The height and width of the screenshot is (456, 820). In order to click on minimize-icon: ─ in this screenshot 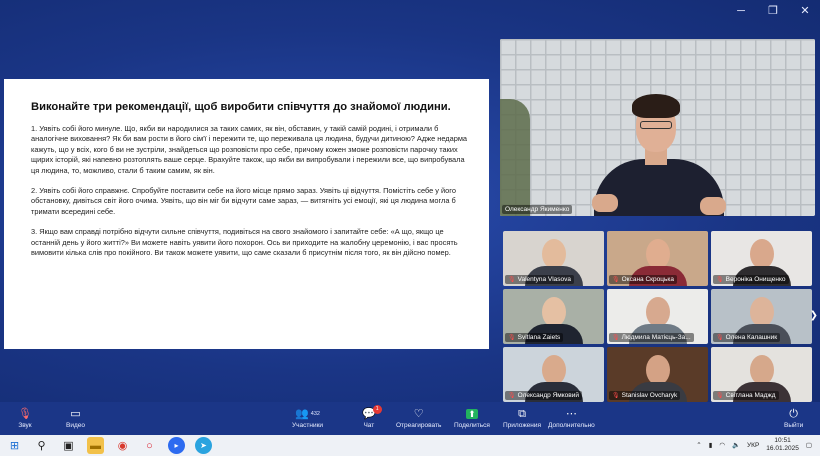, I will do `click(741, 11)`.